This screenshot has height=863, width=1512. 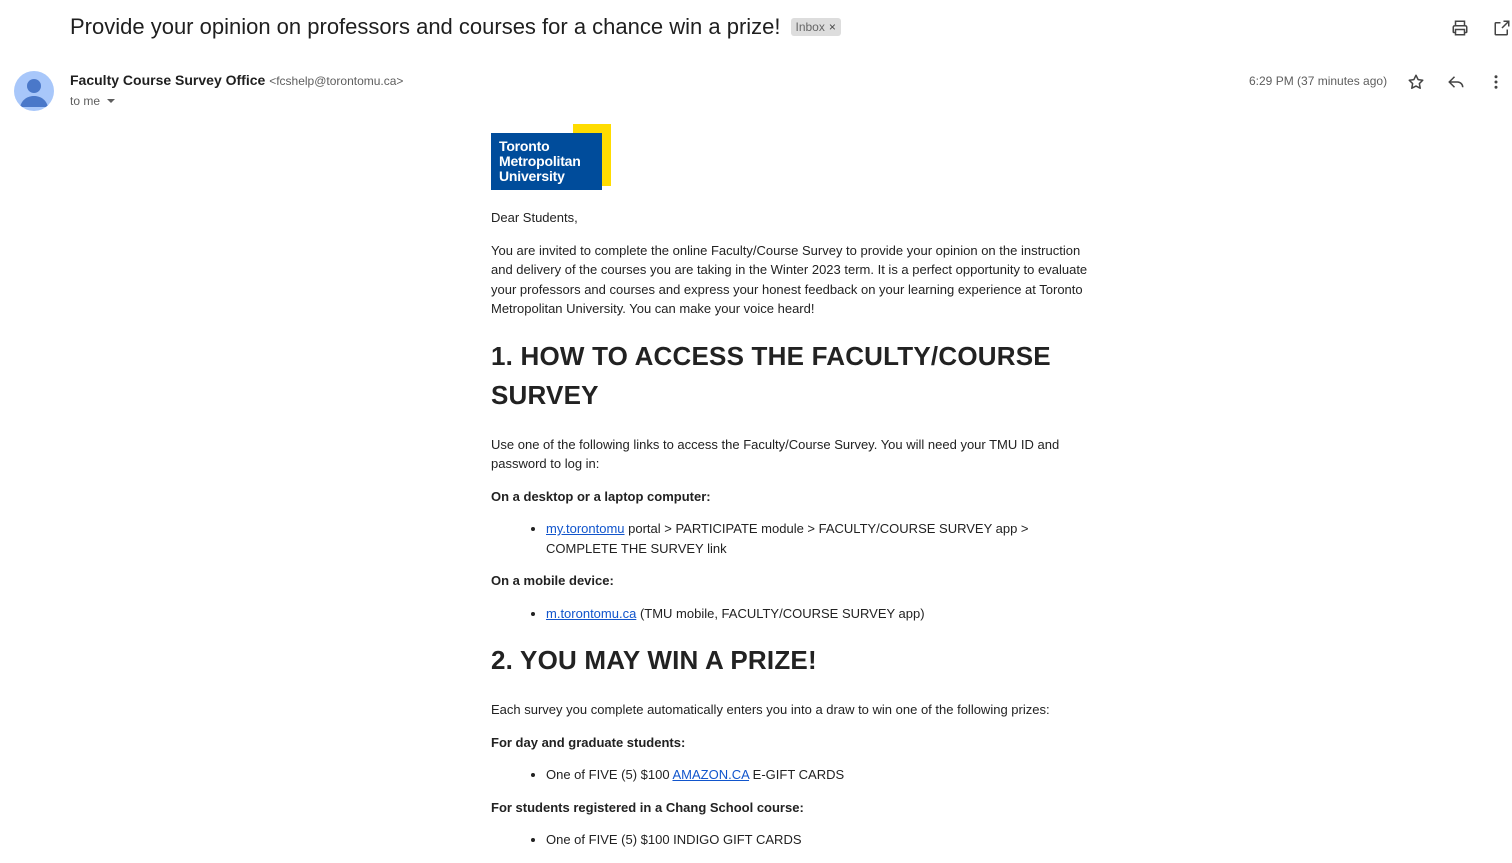 I want to click on person-icon, so click(x=34, y=93).